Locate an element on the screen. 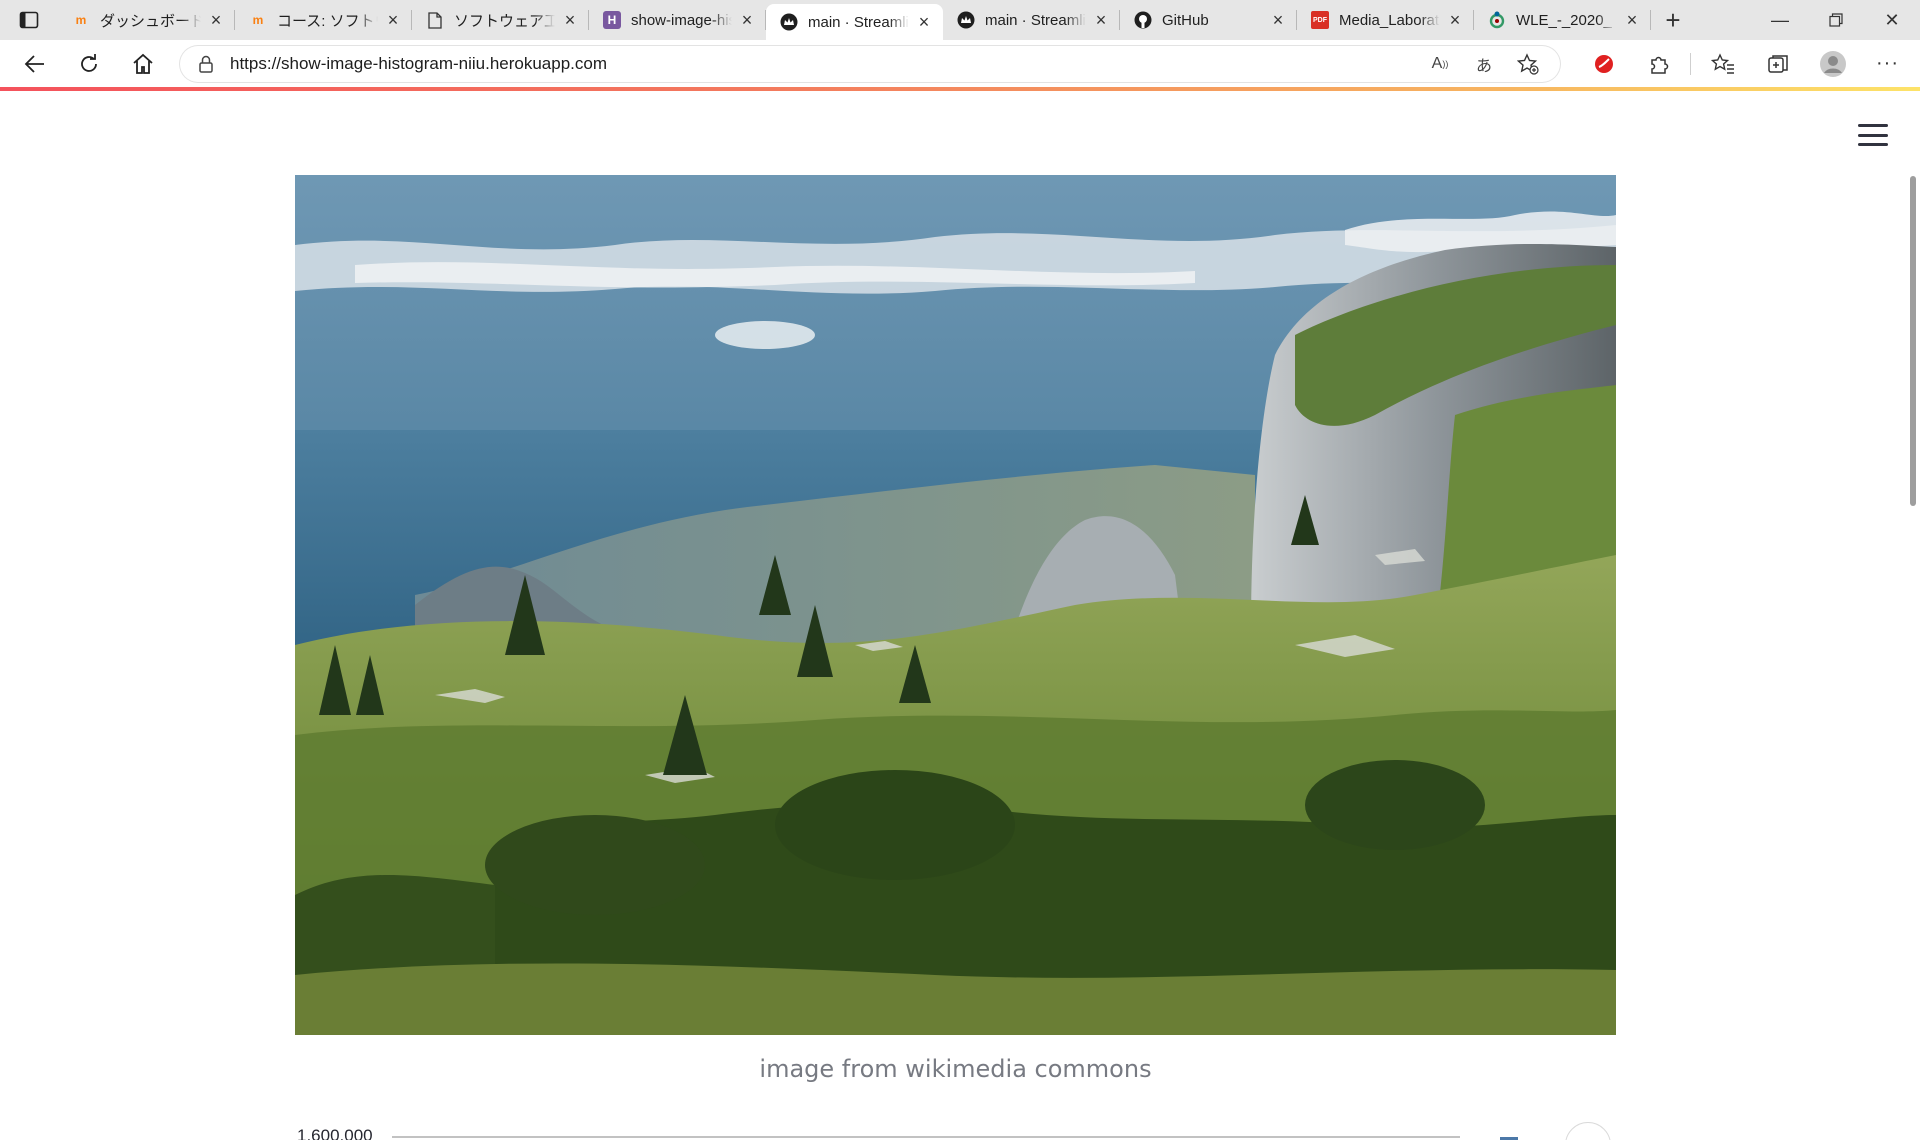  main-menu-button is located at coordinates (1873, 135).